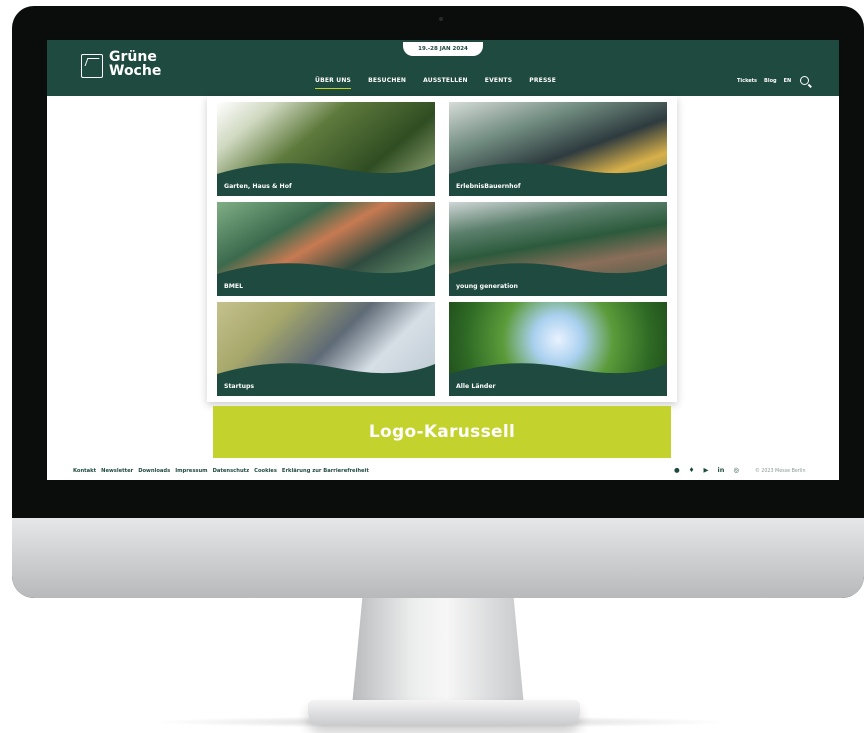 This screenshot has height=733, width=864. I want to click on utility-nav: Tickets Blog EN, so click(773, 80).